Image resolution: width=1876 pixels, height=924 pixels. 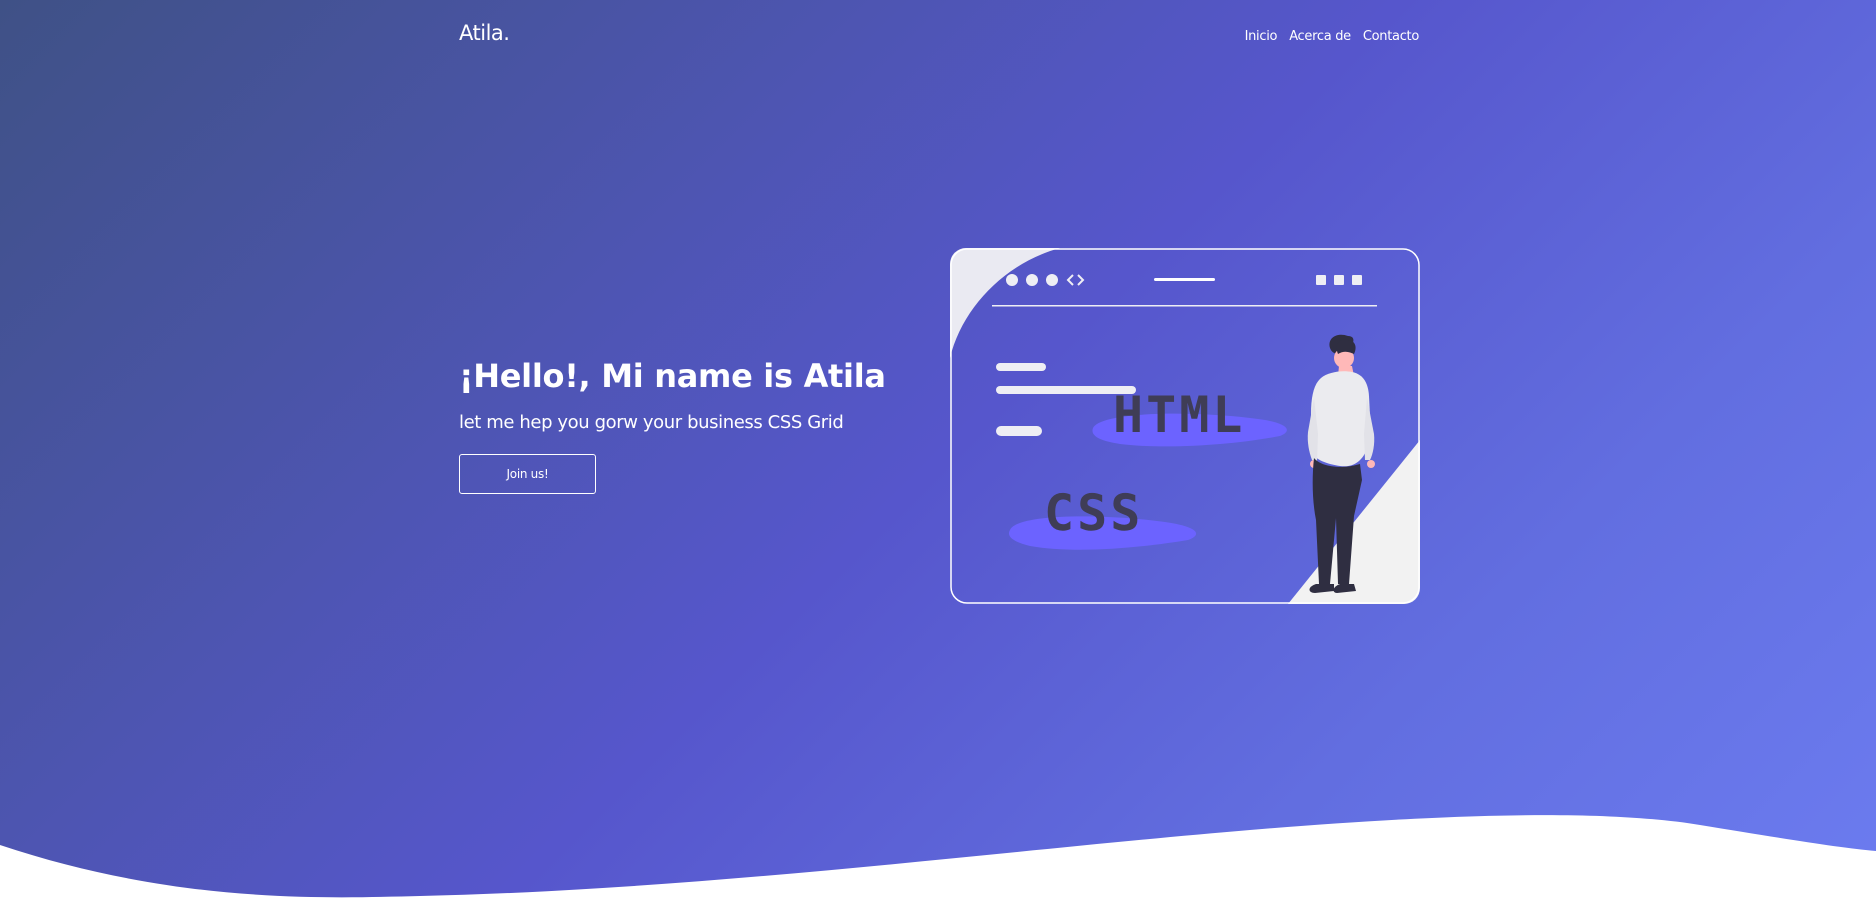 I want to click on address-bar-line, so click(x=1184, y=279).